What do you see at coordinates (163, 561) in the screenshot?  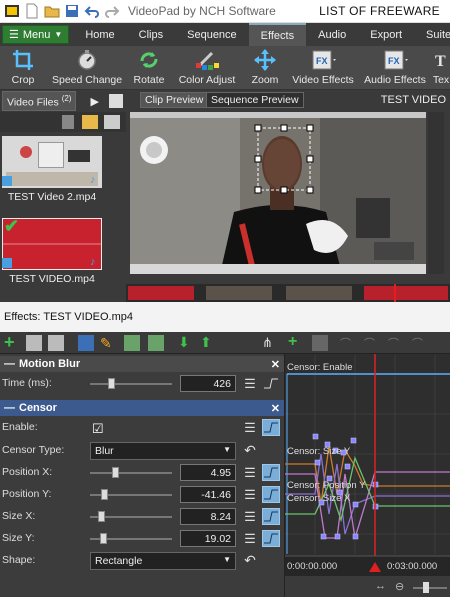 I see `shape-select: Rectangle ▼` at bounding box center [163, 561].